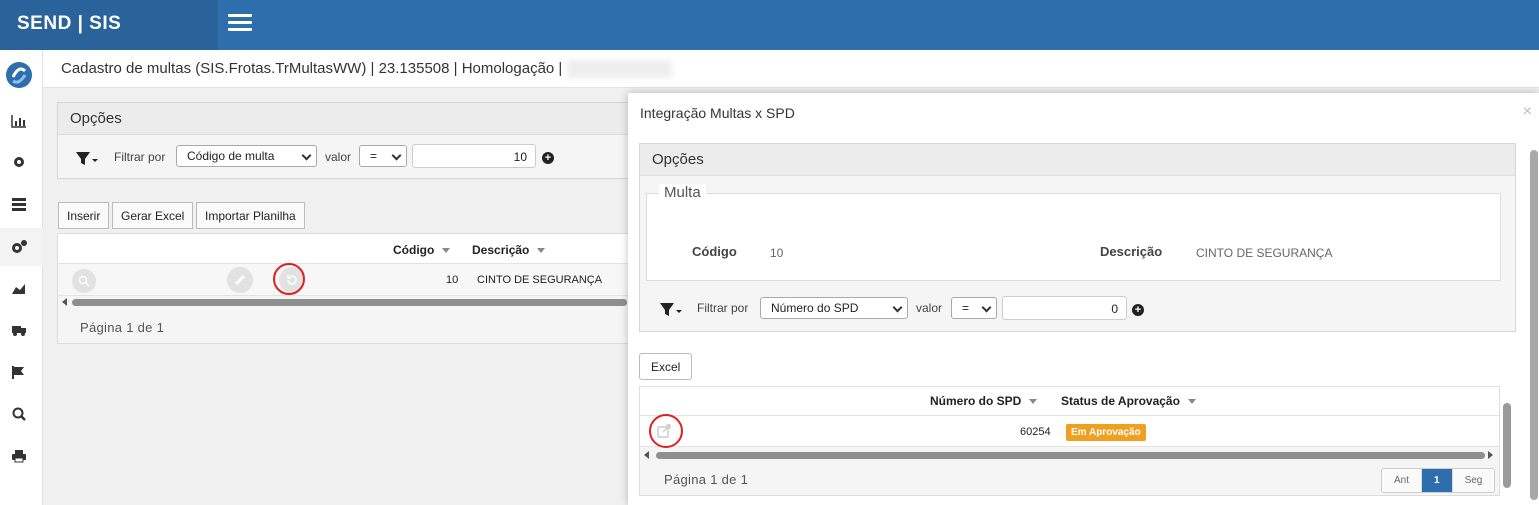  Describe the element at coordinates (1128, 401) in the screenshot. I see `column-header-status: Status de Aprovação` at that location.